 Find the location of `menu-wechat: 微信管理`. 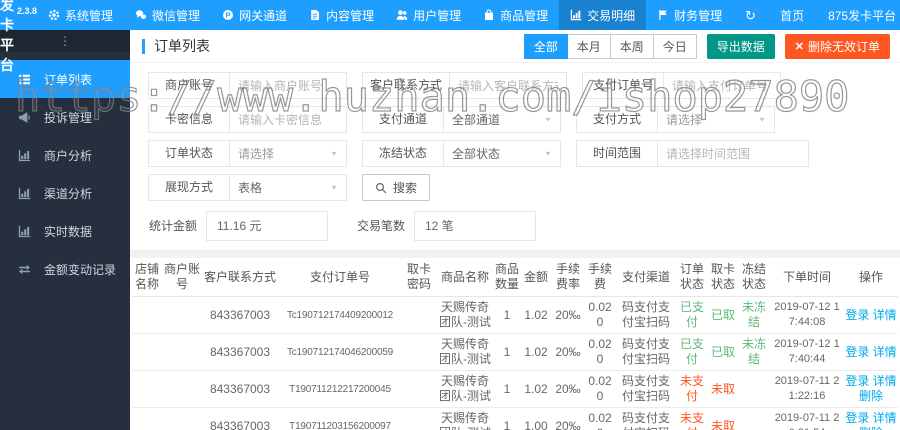

menu-wechat: 微信管理 is located at coordinates (167, 15).